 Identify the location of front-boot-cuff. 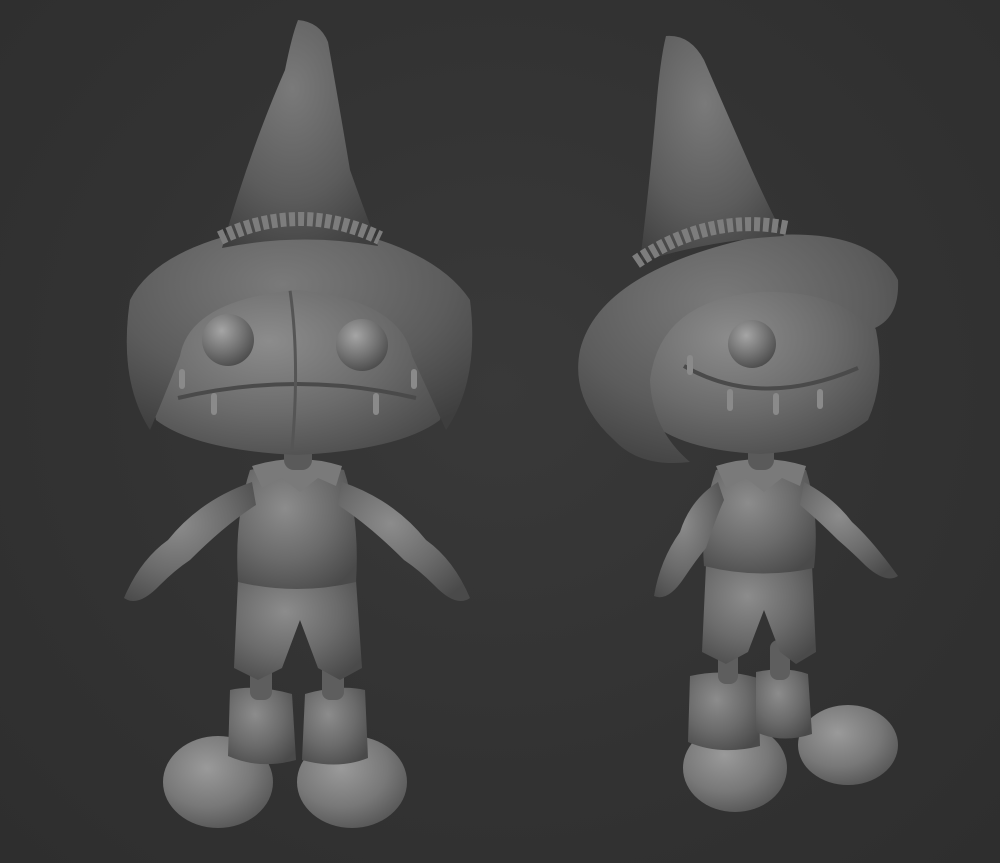
(784, 704).